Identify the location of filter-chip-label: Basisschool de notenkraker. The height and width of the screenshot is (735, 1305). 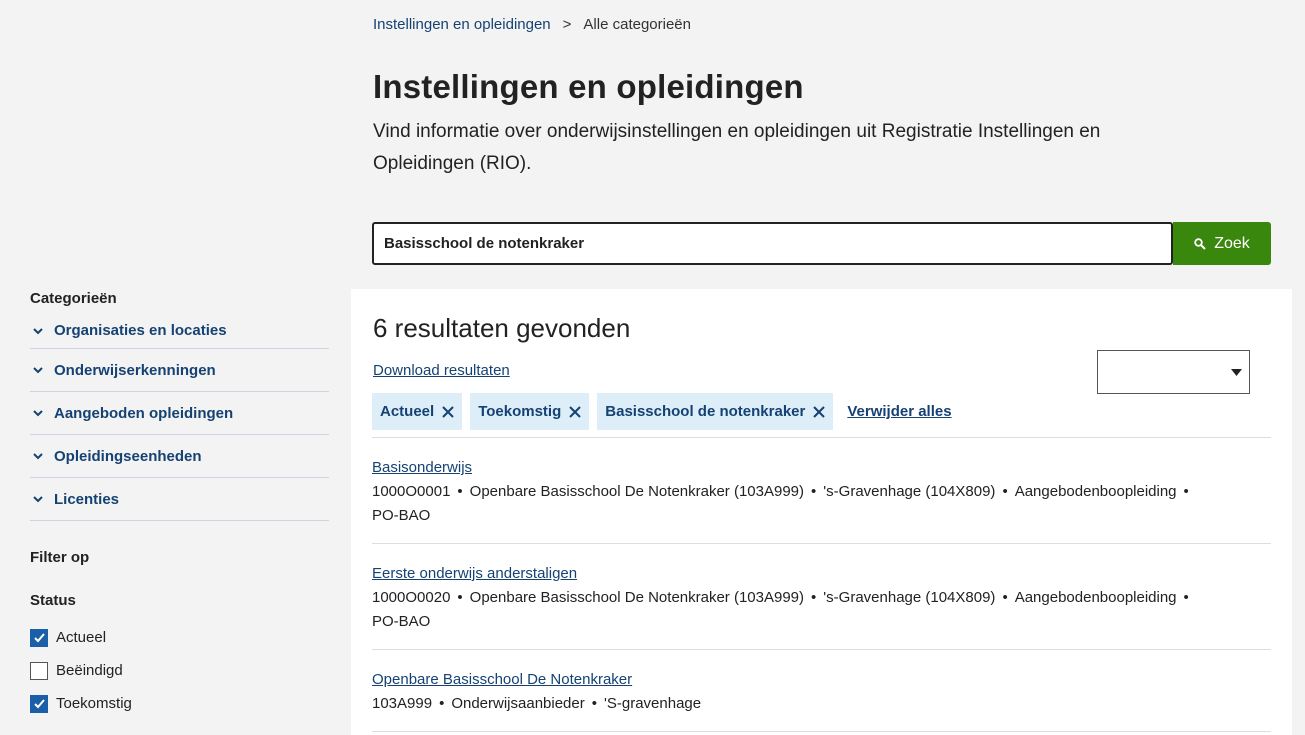
(705, 411).